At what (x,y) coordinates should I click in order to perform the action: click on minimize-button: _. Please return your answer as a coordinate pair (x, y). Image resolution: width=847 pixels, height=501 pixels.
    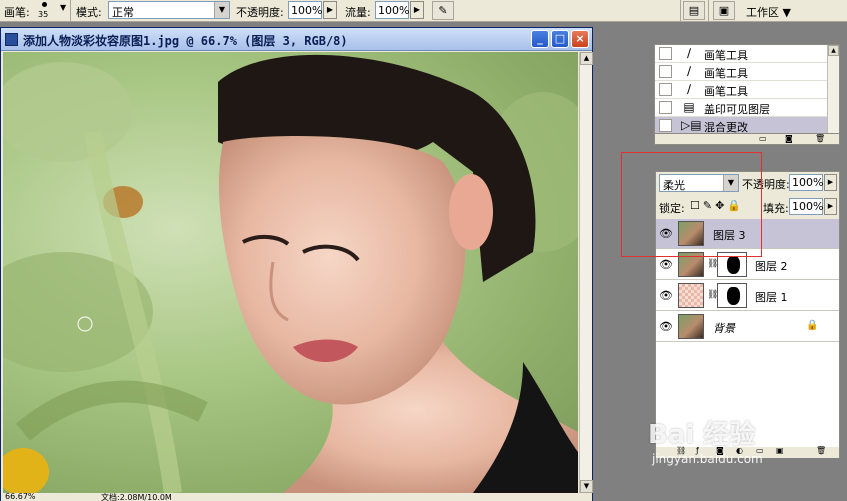
    Looking at the image, I should click on (540, 39).